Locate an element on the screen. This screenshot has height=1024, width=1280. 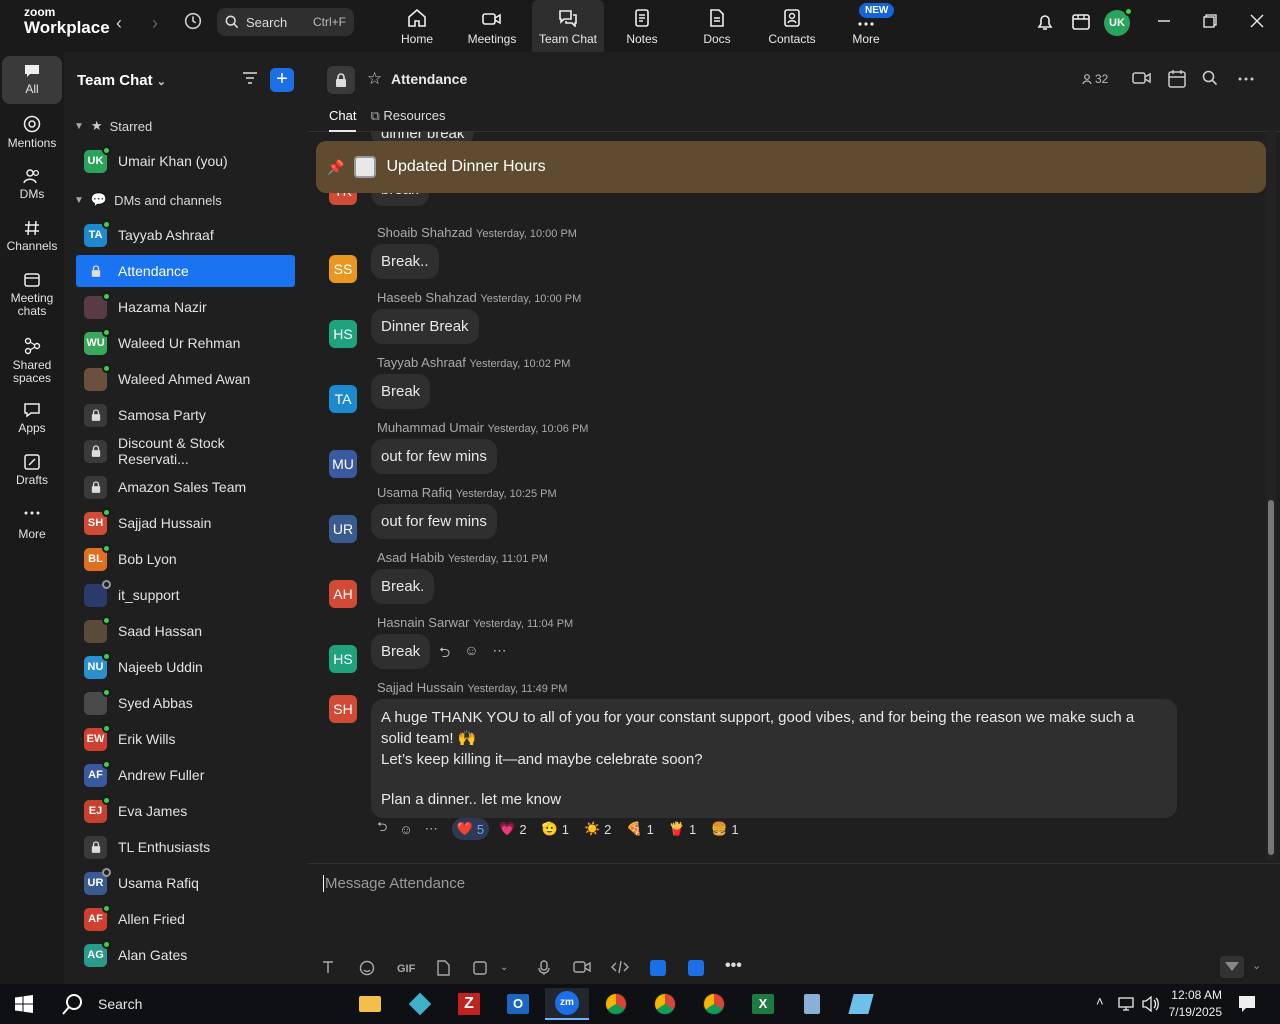
close-icon is located at coordinates (1257, 21).